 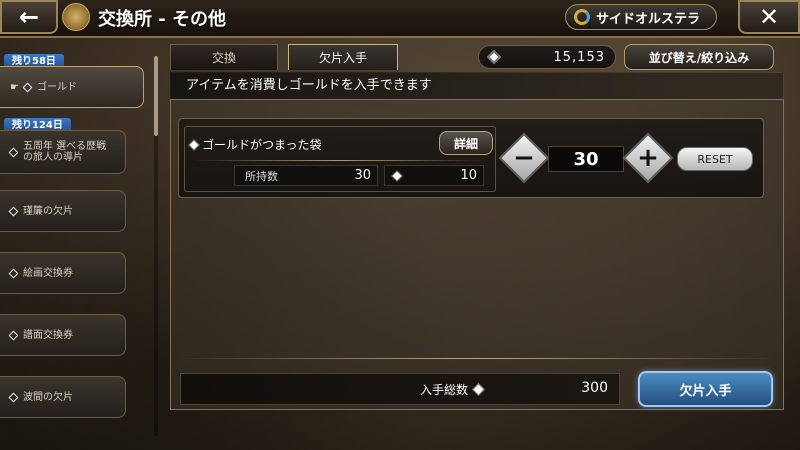 I want to click on sort-filter-button: 並び替え/絞り込み, so click(x=699, y=57).